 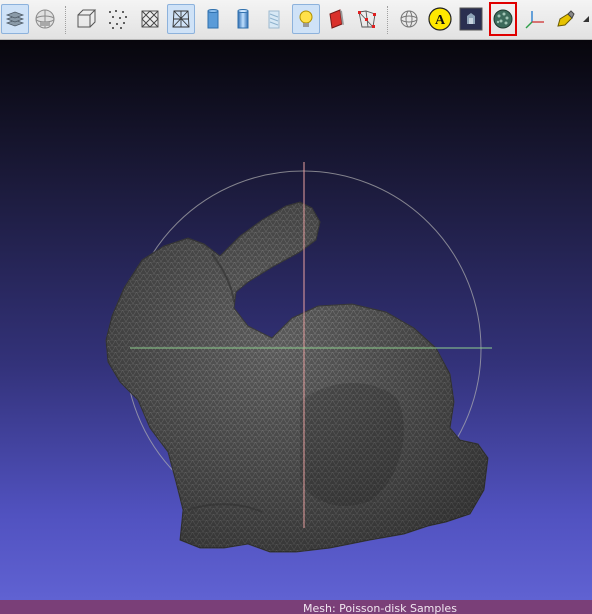 I want to click on status-bar: Mesh: Poisson-disk Samples, so click(x=296, y=607).